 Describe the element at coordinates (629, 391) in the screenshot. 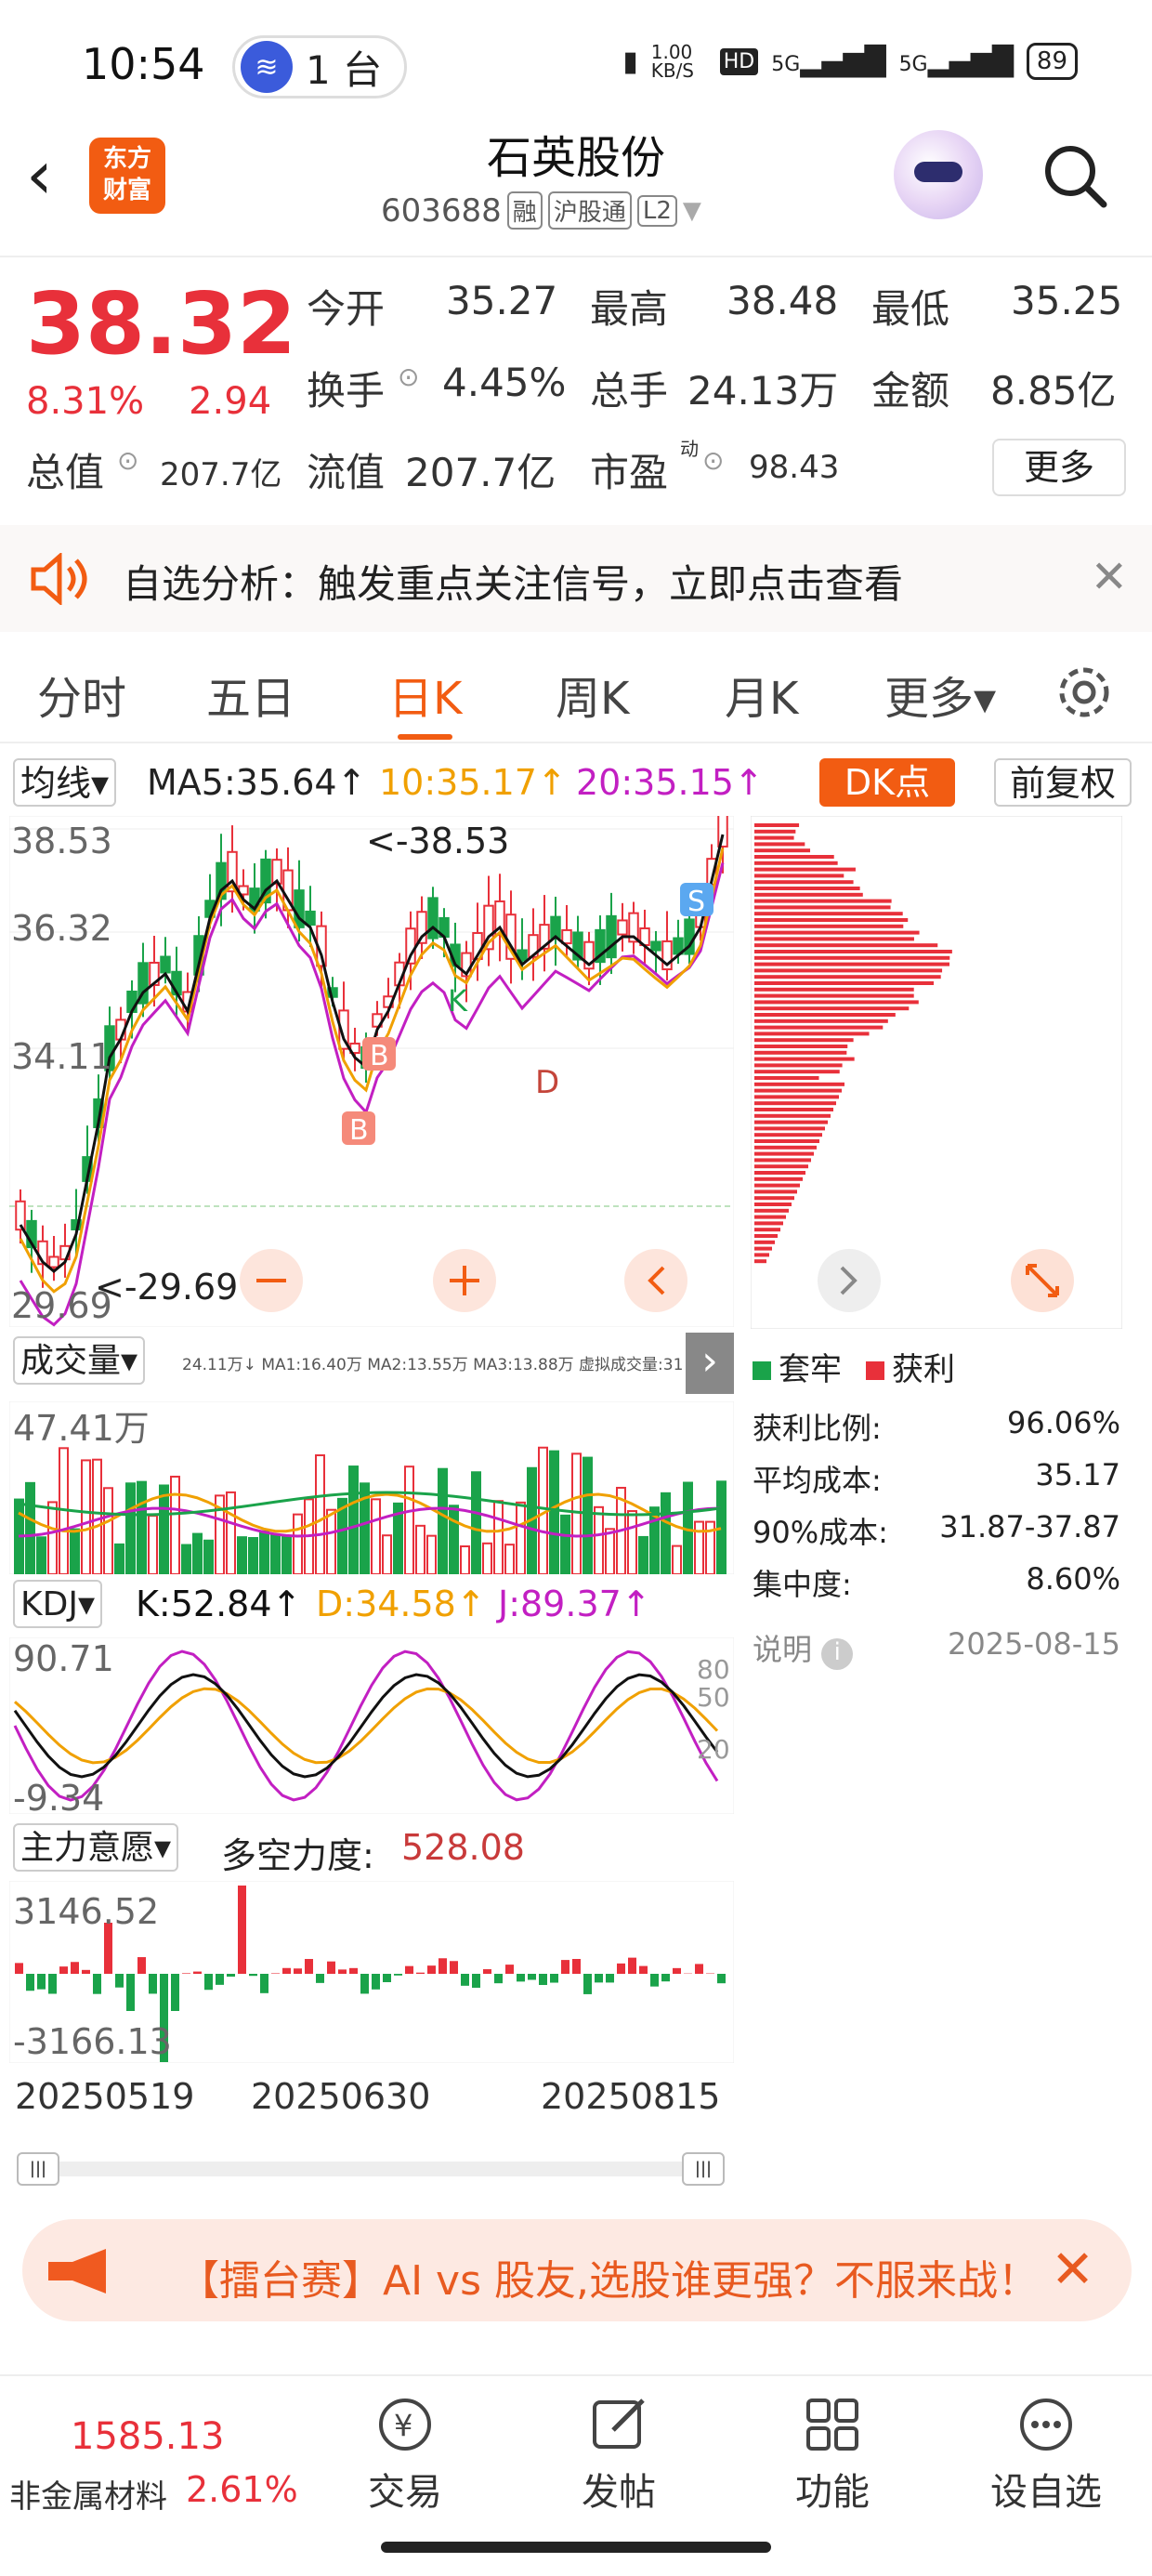

I see `volume-label: 总手` at that location.